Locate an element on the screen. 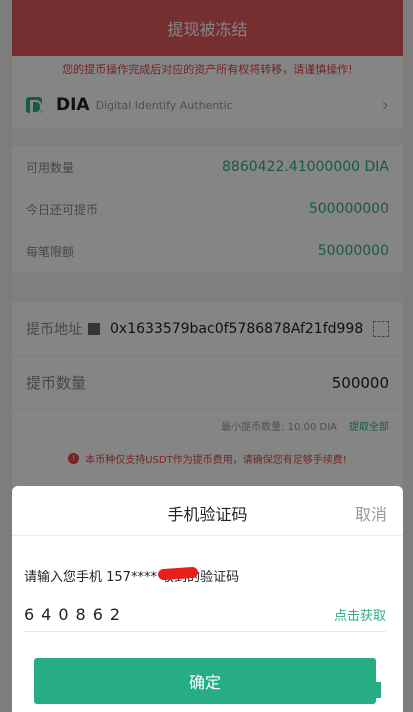  sheet-header: 手机验证码 取消 is located at coordinates (207, 511).